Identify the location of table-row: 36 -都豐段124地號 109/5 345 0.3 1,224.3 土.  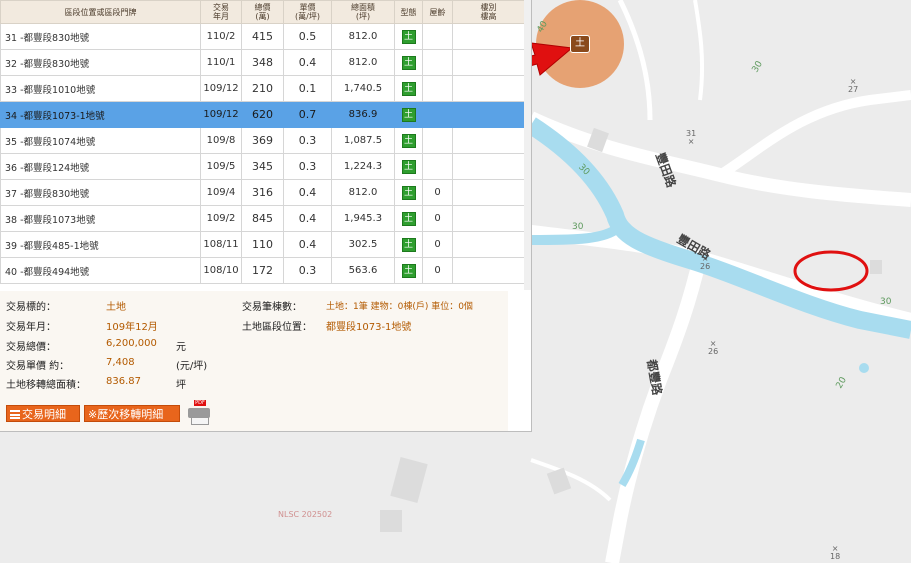
(262, 166).